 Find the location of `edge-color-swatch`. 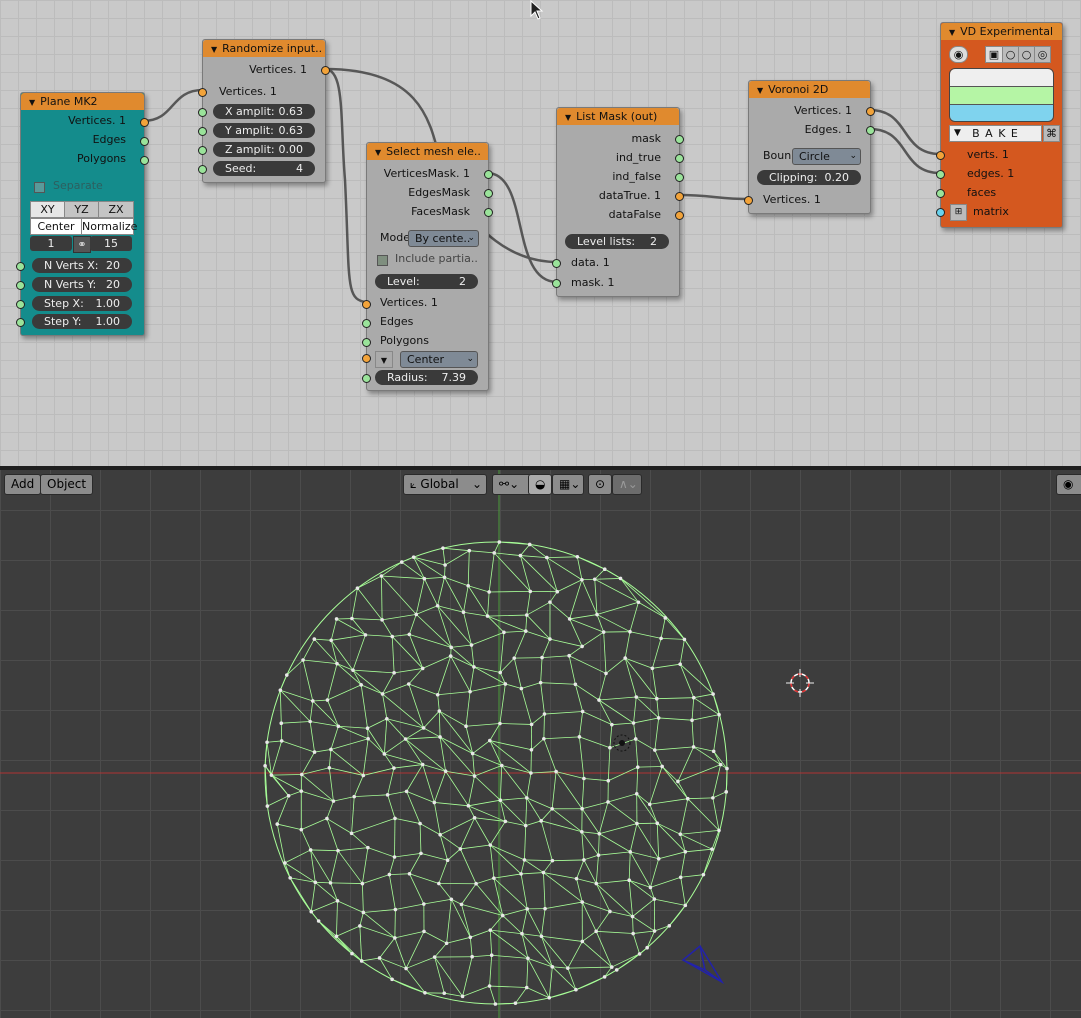

edge-color-swatch is located at coordinates (1001, 96).